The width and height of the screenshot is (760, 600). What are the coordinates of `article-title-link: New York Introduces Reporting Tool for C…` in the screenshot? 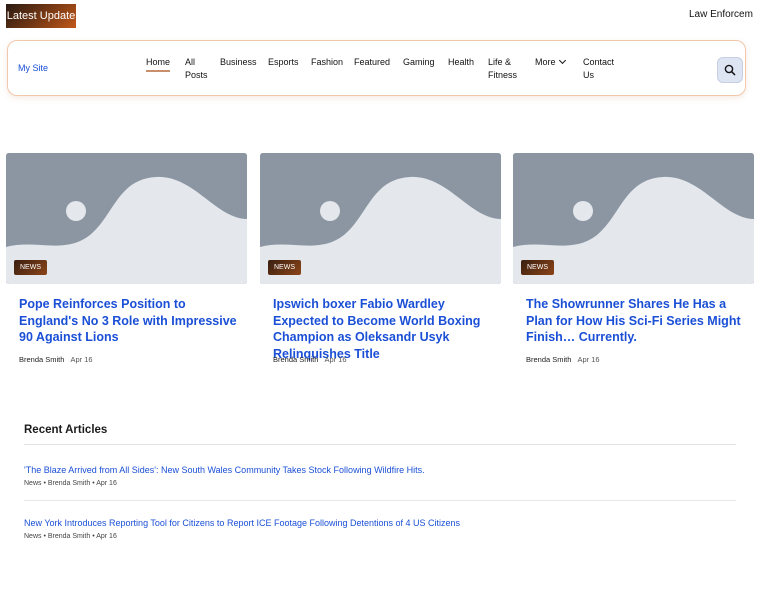 It's located at (380, 523).